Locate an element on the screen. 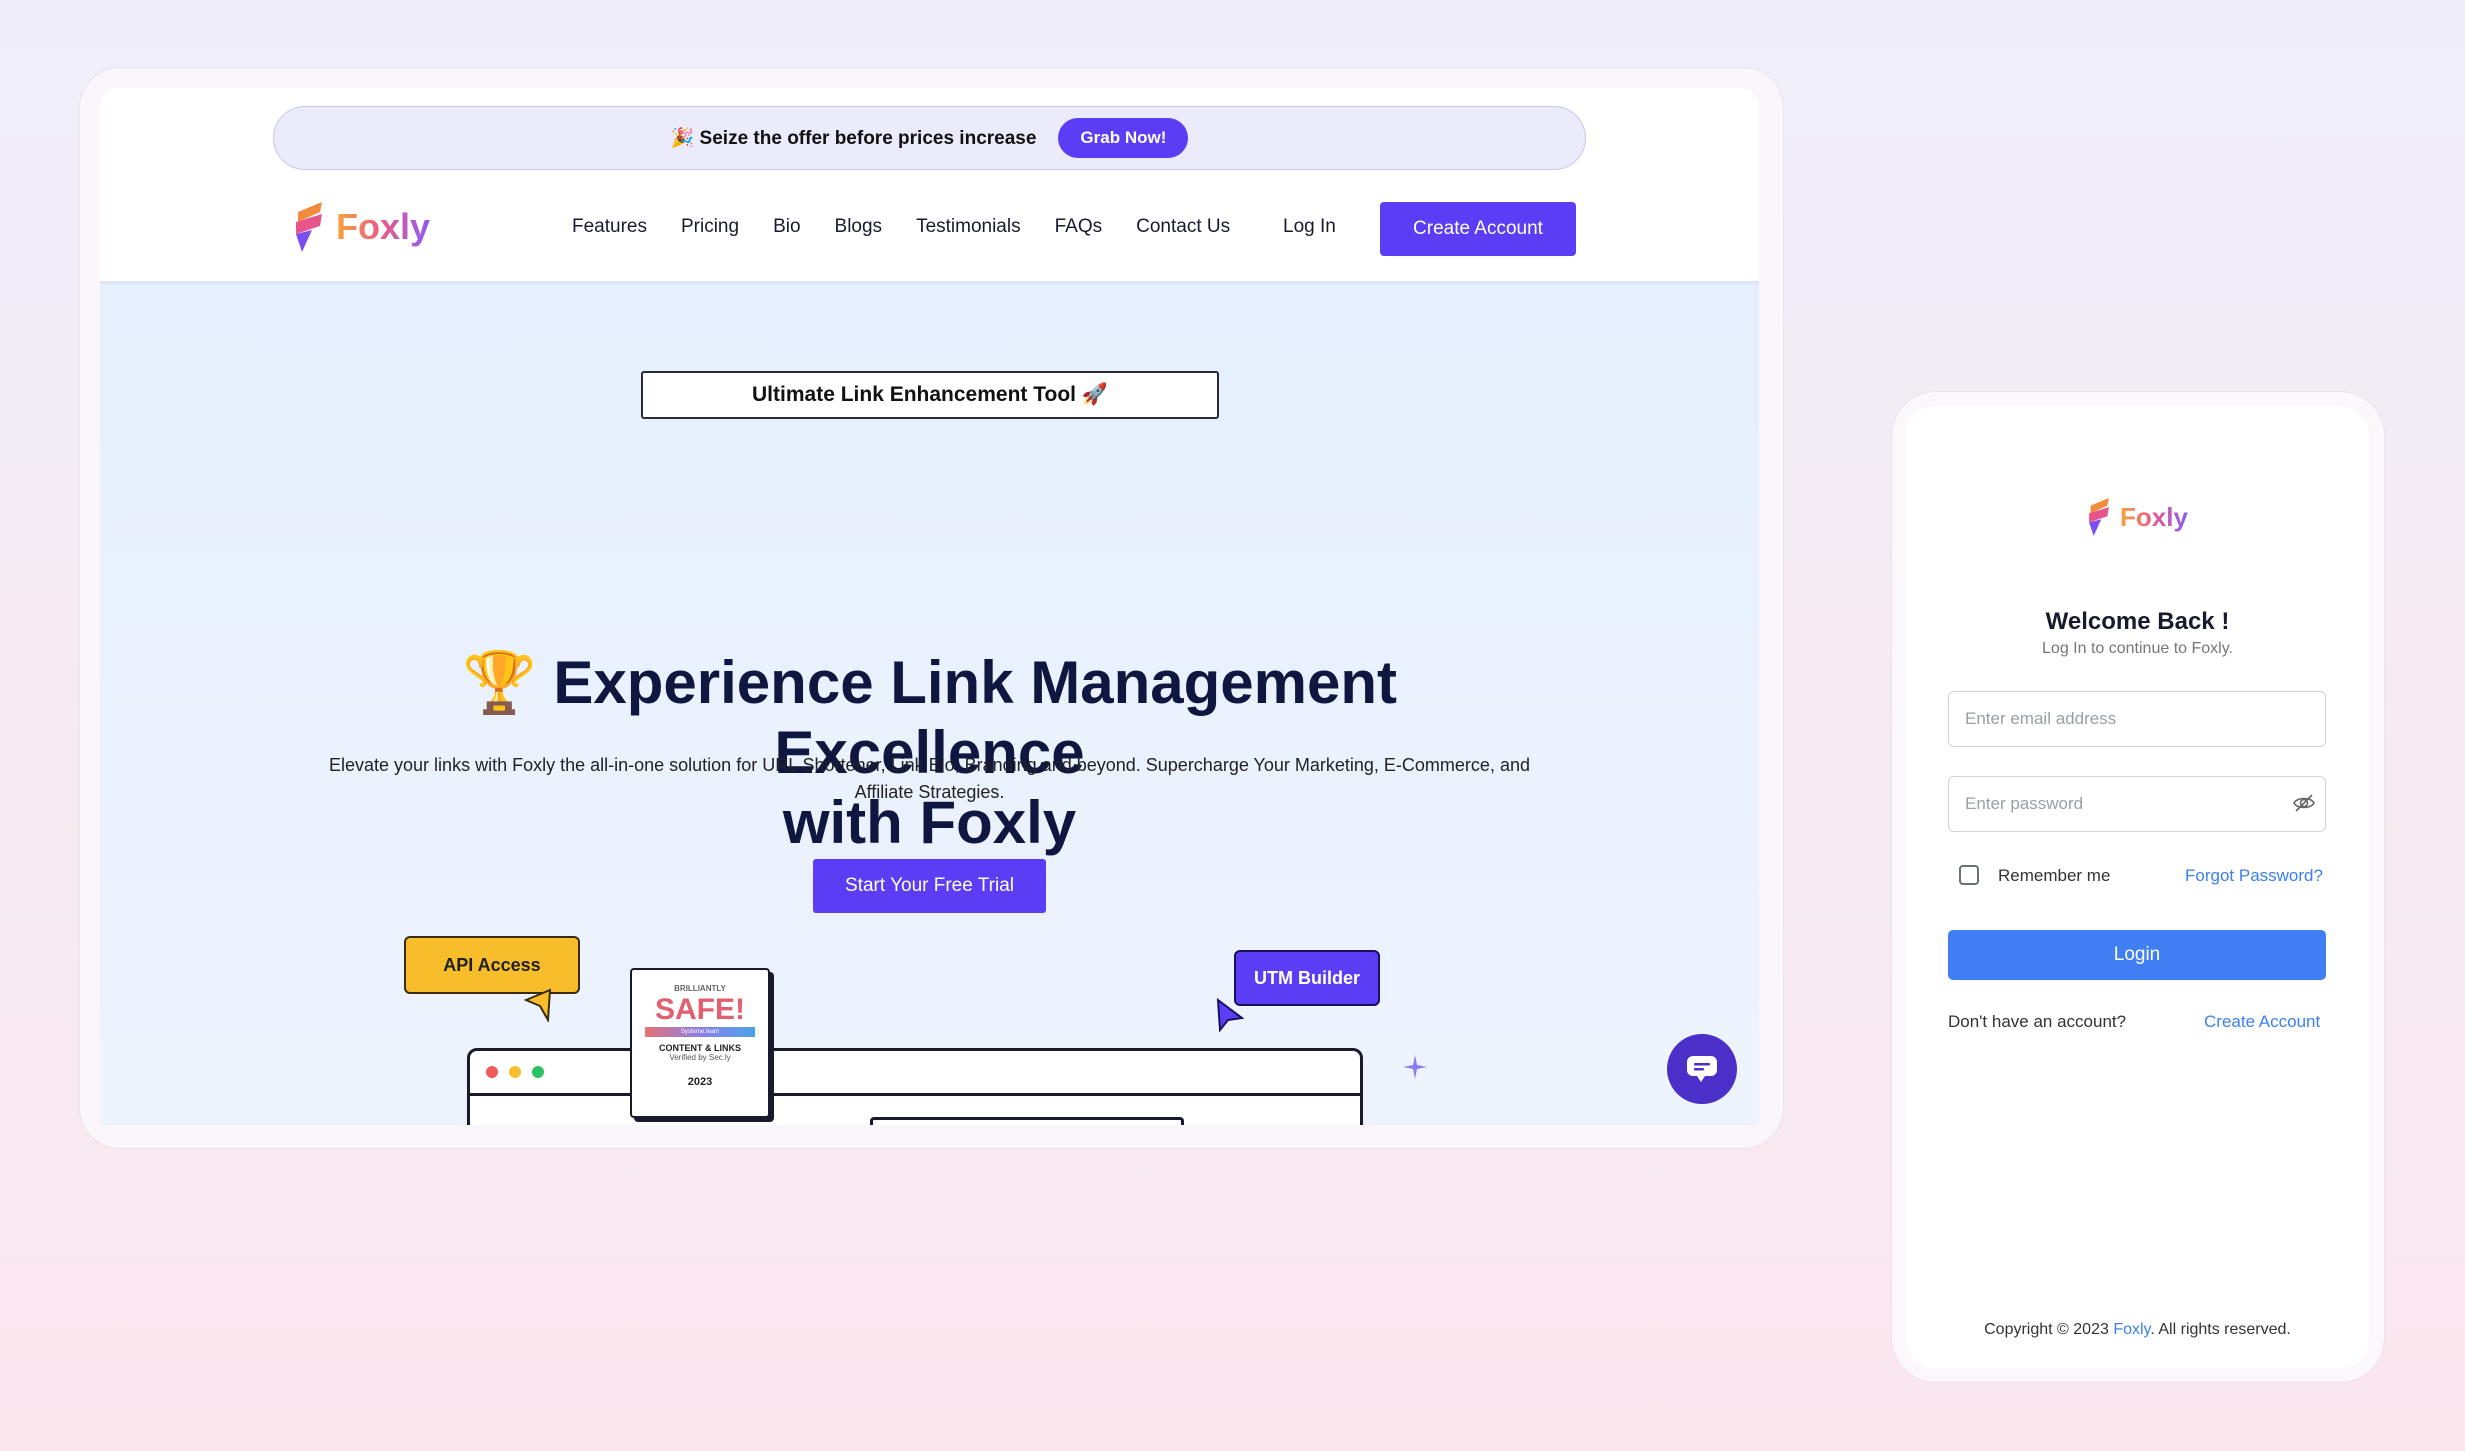 The height and width of the screenshot is (1451, 2465). remember-me-label: Remember me is located at coordinates (2054, 875).